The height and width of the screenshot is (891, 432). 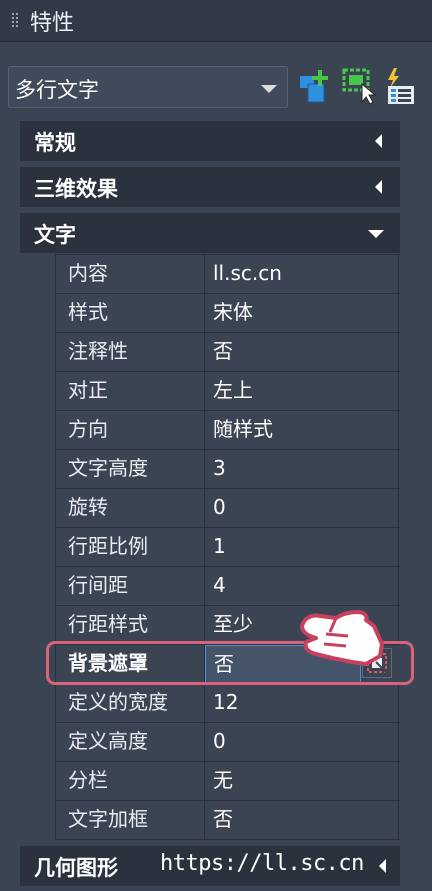 What do you see at coordinates (130, 742) in the screenshot?
I see `property-name: 定义高度` at bounding box center [130, 742].